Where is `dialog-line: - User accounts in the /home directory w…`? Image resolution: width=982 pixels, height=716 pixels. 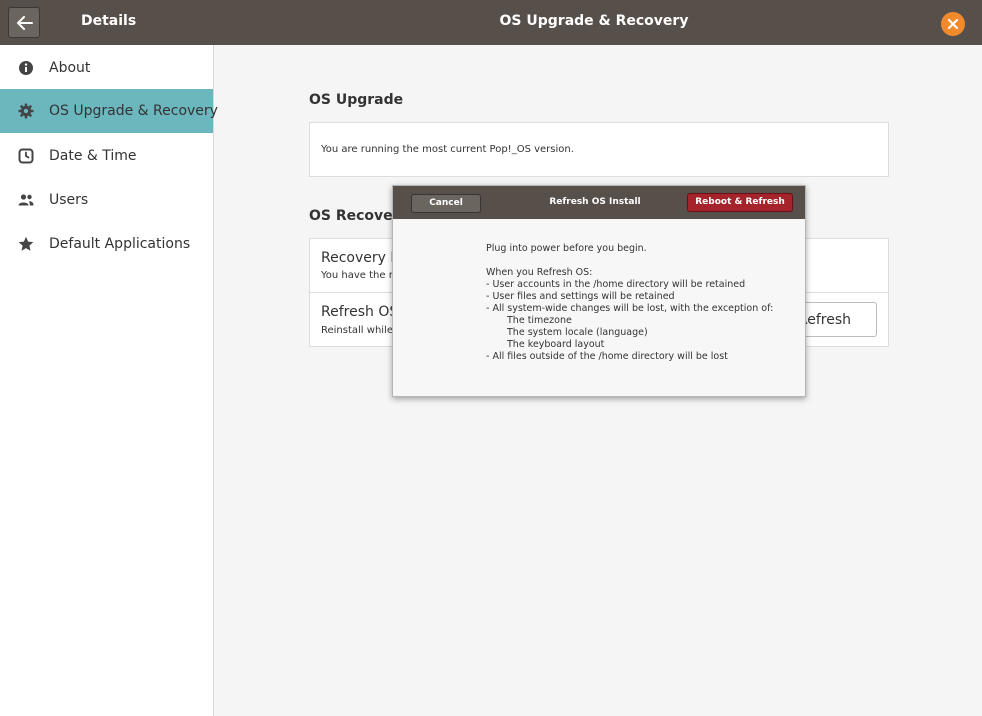
dialog-line: - User accounts in the /home directory w… is located at coordinates (616, 284).